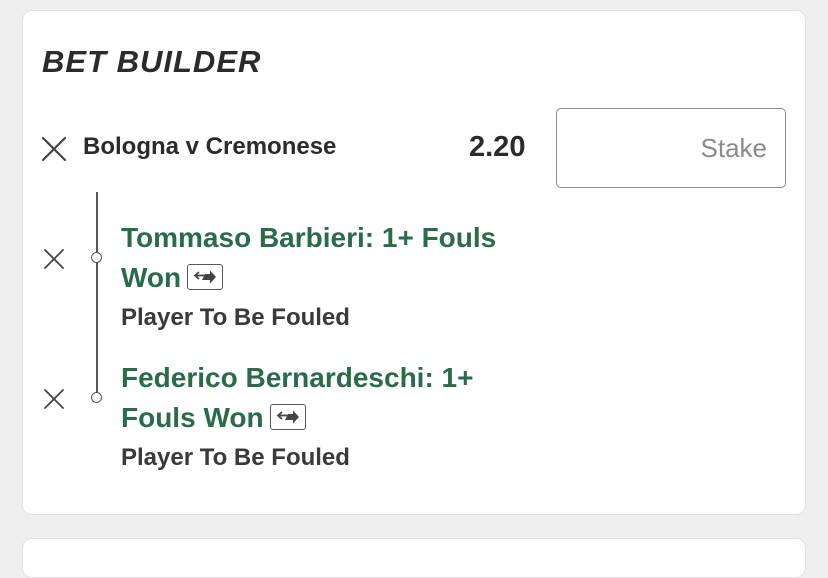 The image size is (828, 578). I want to click on leg-selection: Tommaso Barbieri: 1+ Fouls Won, so click(341, 258).